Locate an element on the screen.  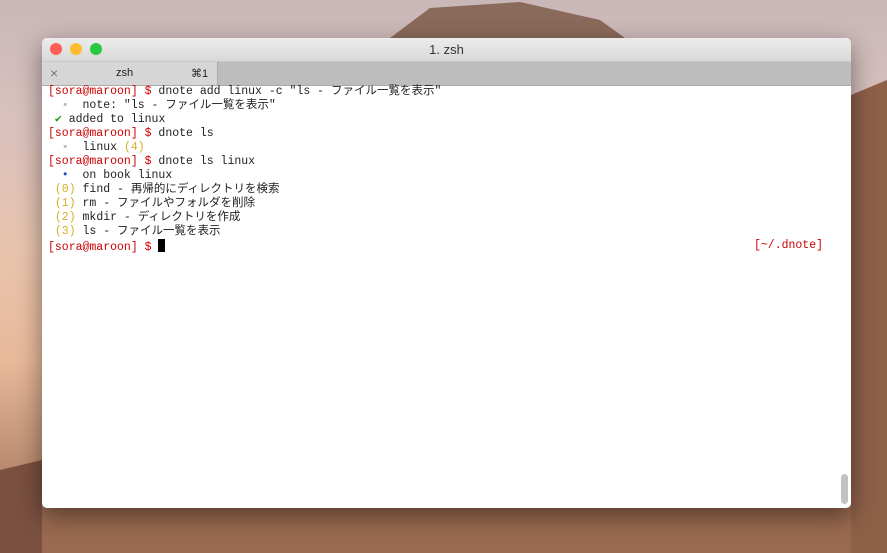
tab-label: zsh is located at coordinates (125, 73).